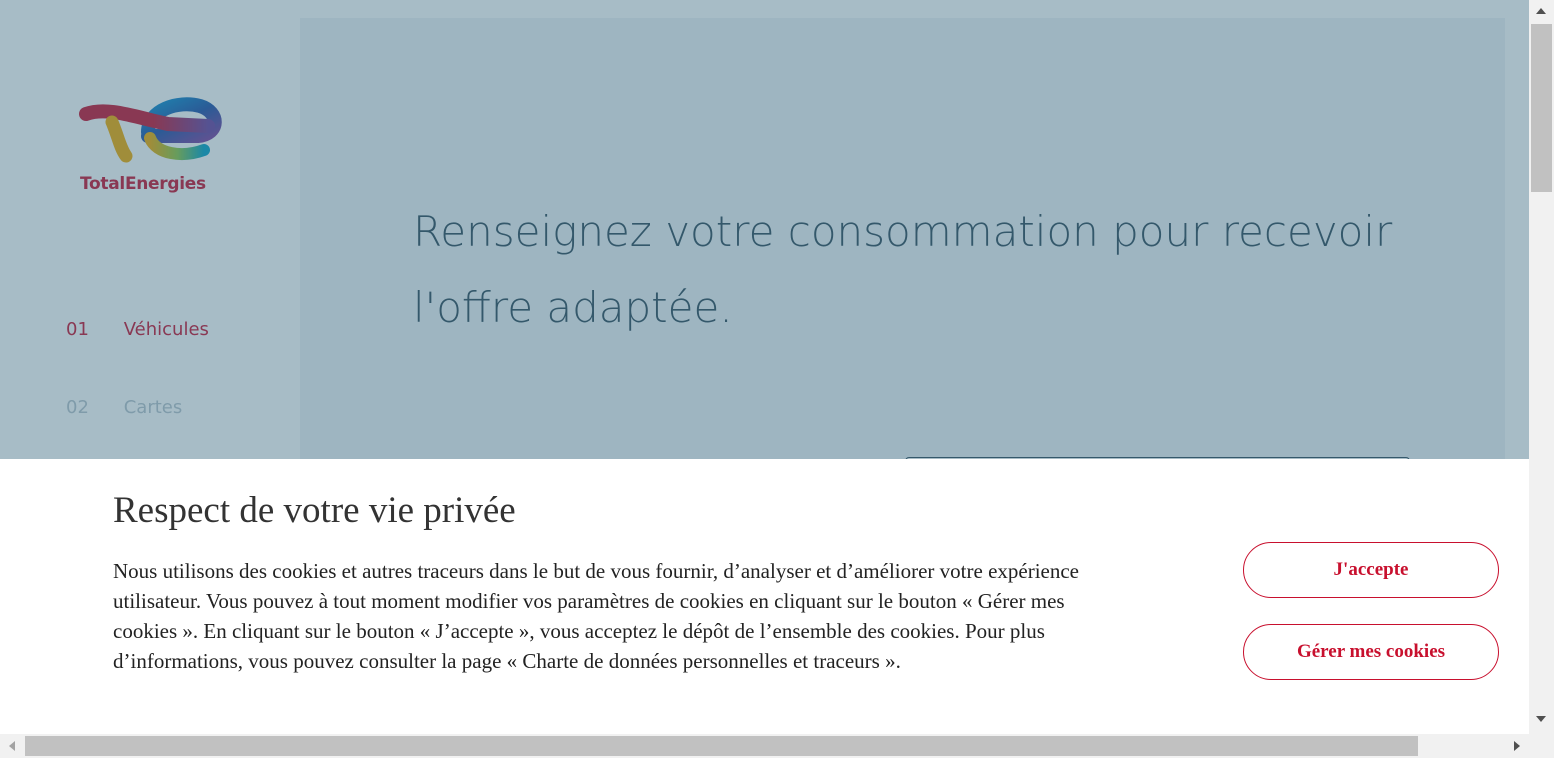  What do you see at coordinates (1517, 746) in the screenshot?
I see `scroll-right-arrow-icon` at bounding box center [1517, 746].